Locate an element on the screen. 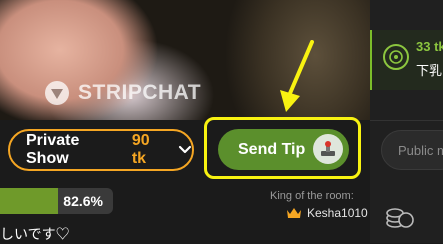  stripchat-logo-icon is located at coordinates (57, 93).